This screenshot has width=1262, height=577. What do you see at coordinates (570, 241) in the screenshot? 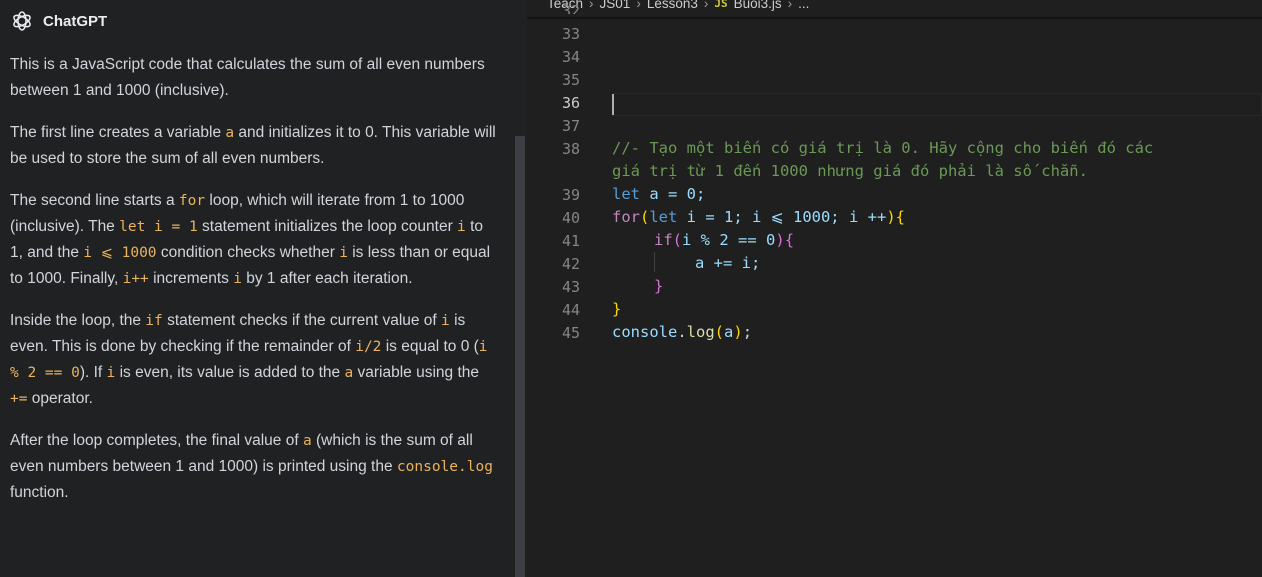
I see `line-number: 41` at bounding box center [570, 241].